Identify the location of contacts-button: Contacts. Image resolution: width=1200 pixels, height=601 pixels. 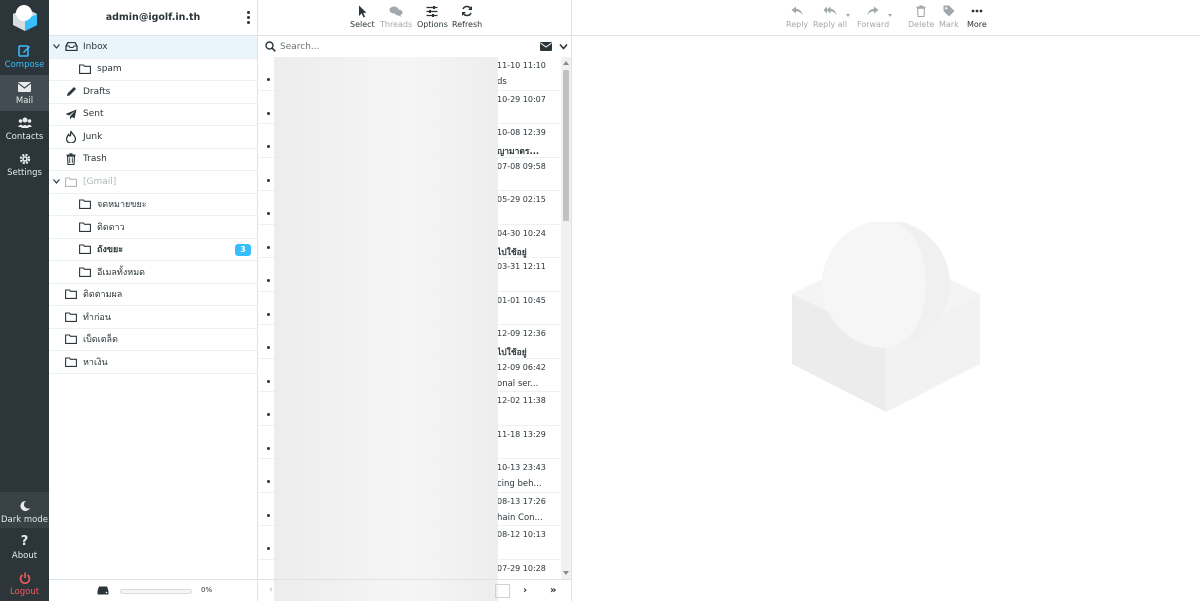
(24, 129).